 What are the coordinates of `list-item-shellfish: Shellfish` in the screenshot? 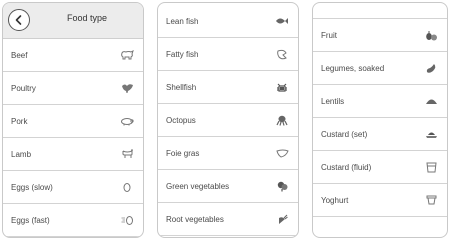 It's located at (228, 87).